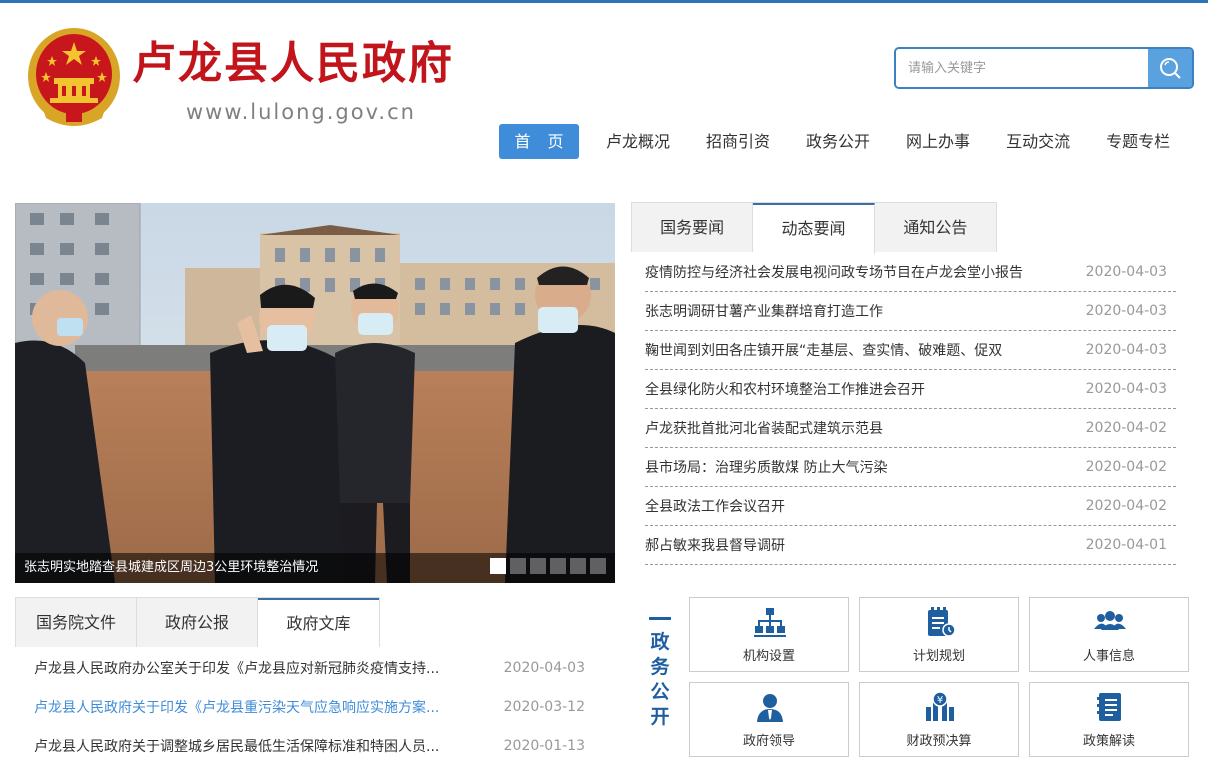 The width and height of the screenshot is (1208, 763). What do you see at coordinates (1109, 634) in the screenshot?
I see `gov-item-personnel: 人事信息` at bounding box center [1109, 634].